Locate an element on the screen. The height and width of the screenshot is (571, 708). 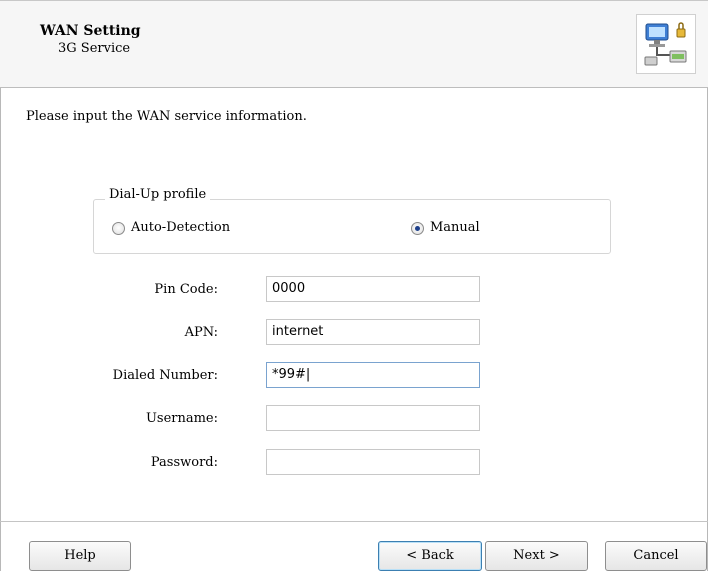
next-button: Next > is located at coordinates (536, 556).